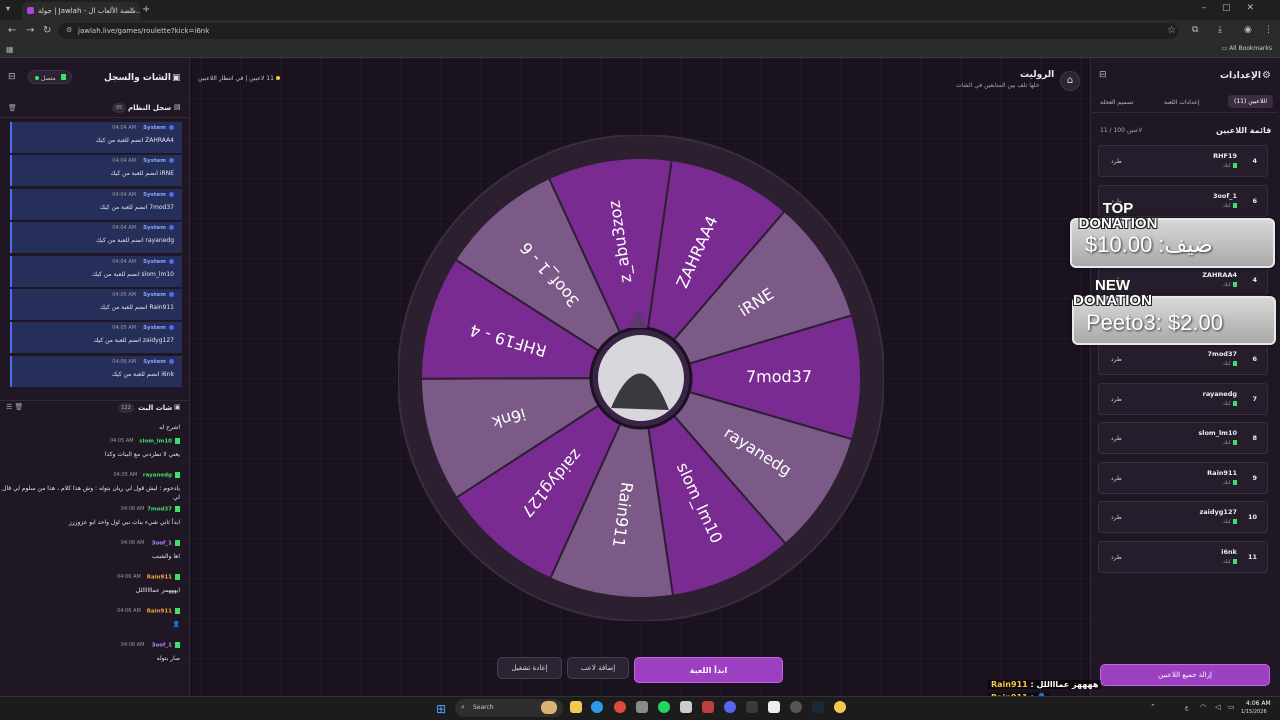 This screenshot has width=1280, height=720. I want to click on battery-icon: ▭, so click(1231, 707).